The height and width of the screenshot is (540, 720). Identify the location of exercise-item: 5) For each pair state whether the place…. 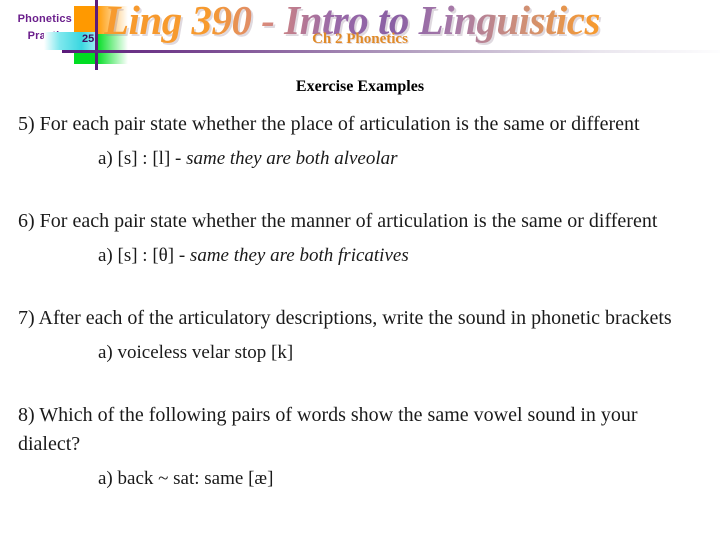
(360, 141).